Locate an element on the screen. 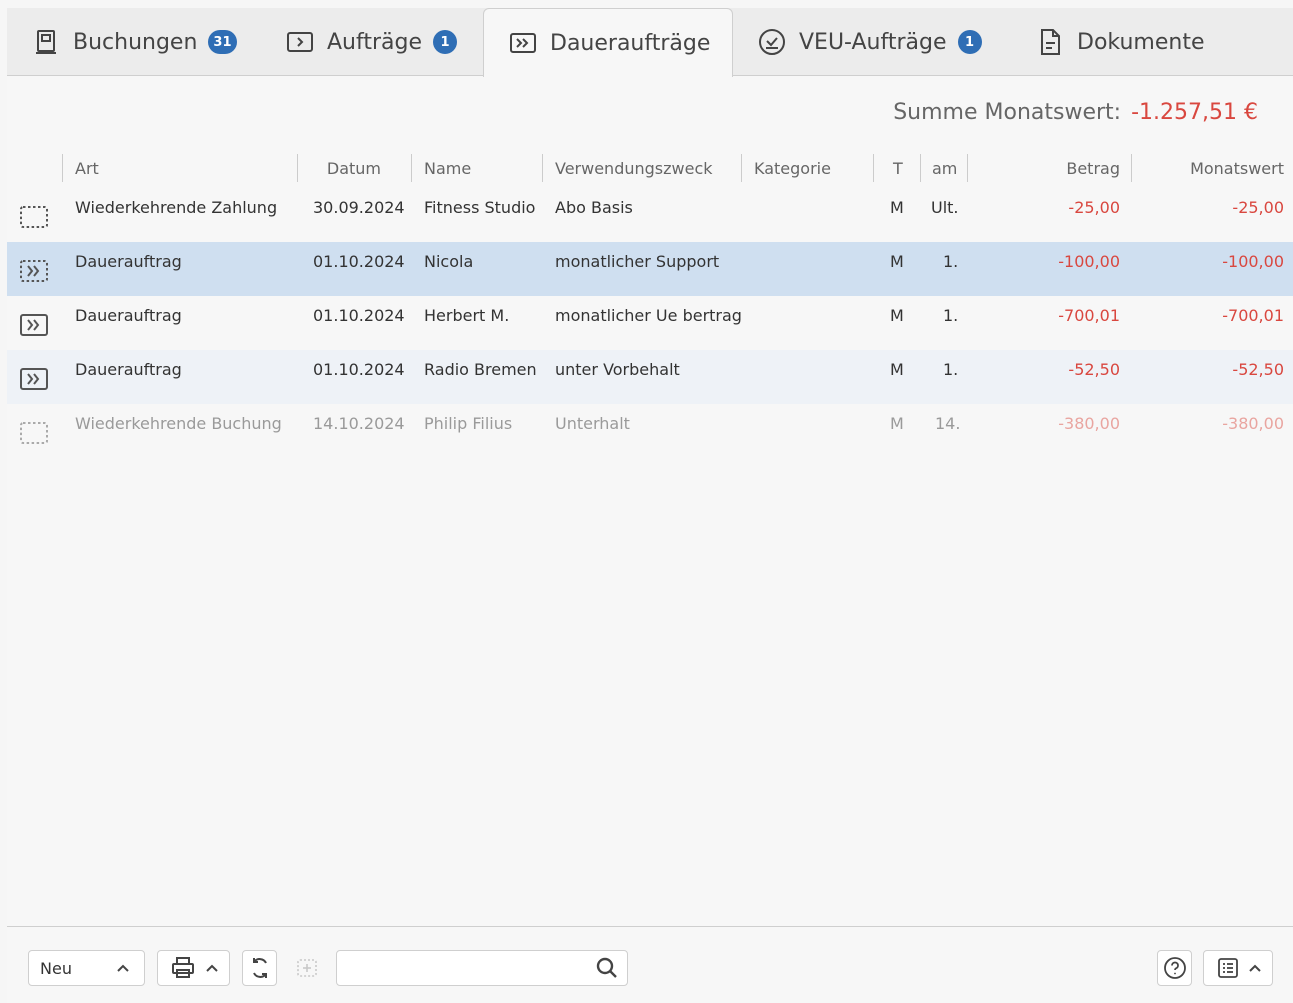 Image resolution: width=1293 pixels, height=1003 pixels. list-details-icon is located at coordinates (1228, 968).